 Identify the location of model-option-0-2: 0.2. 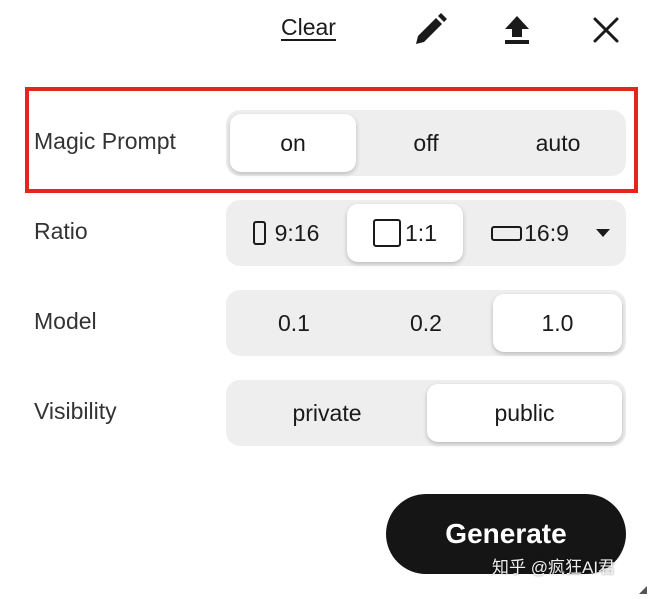
(426, 323).